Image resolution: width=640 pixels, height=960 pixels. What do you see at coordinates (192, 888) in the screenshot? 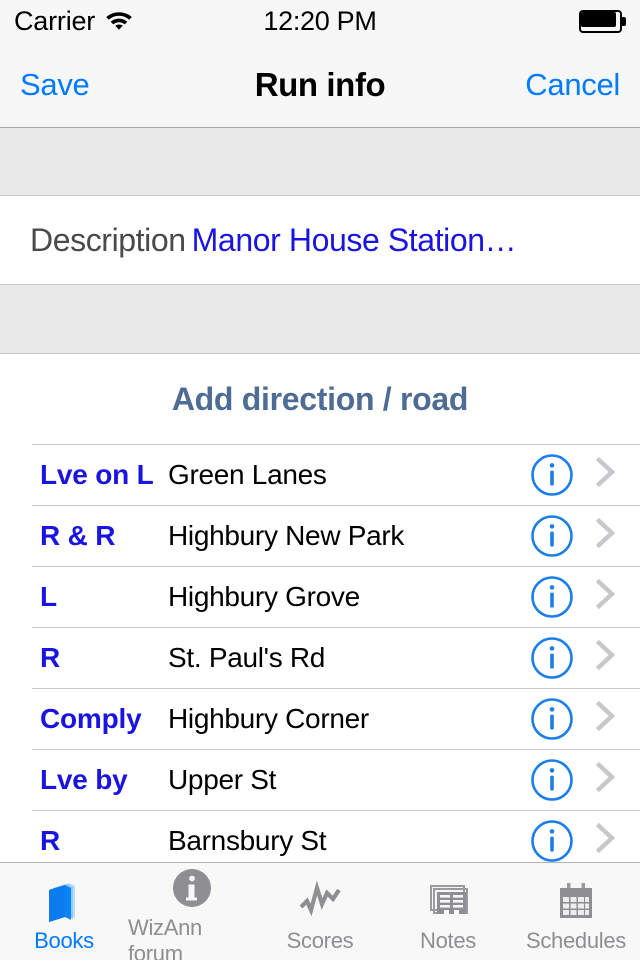
I see `info-filled-icon` at bounding box center [192, 888].